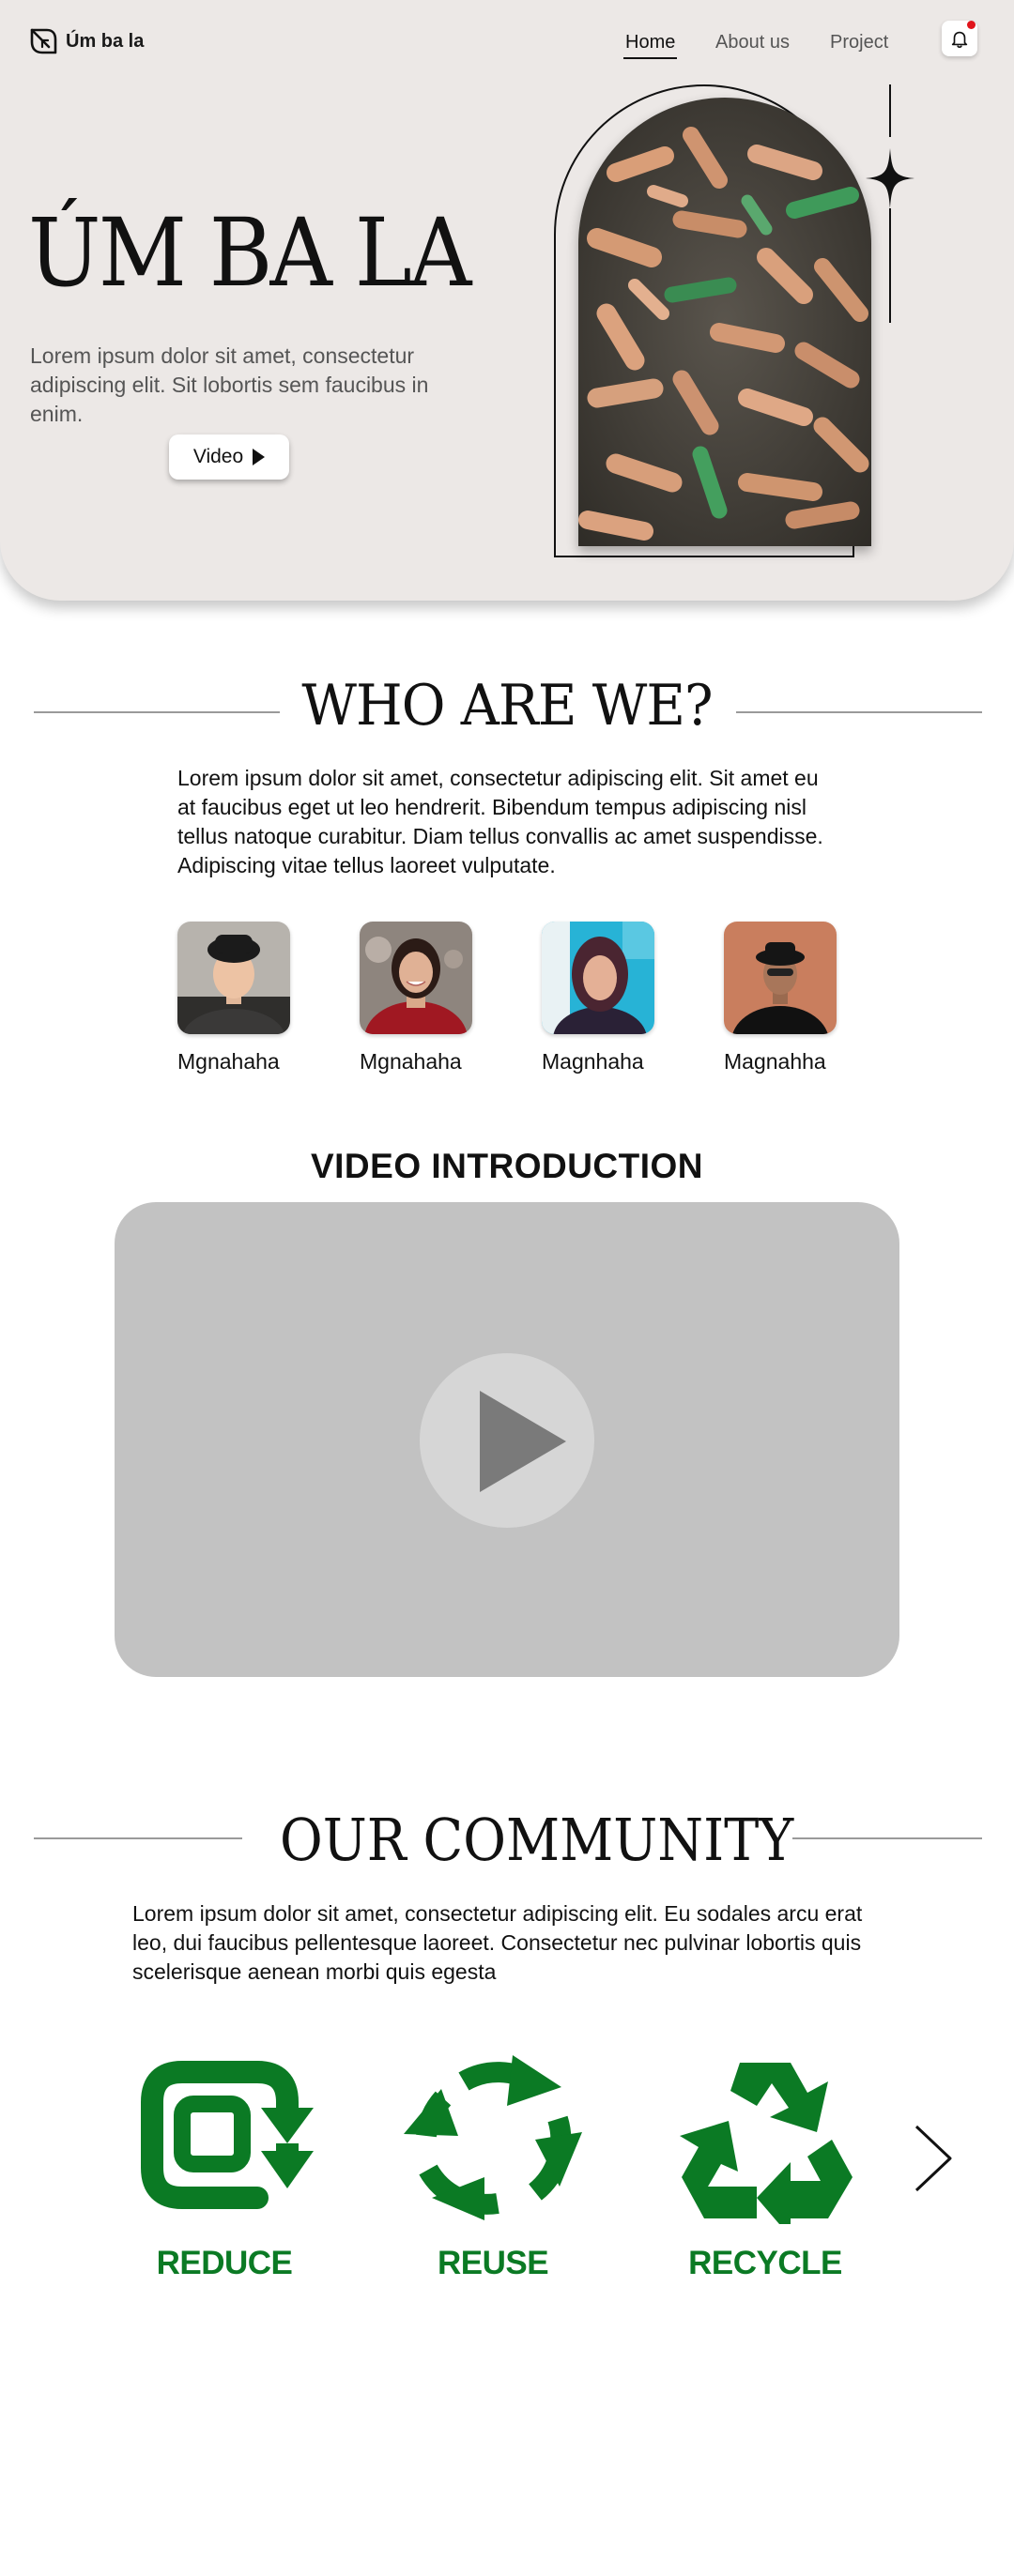 Image resolution: width=1014 pixels, height=2576 pixels. What do you see at coordinates (106, 41) in the screenshot?
I see `brand-name: Úm ba la` at bounding box center [106, 41].